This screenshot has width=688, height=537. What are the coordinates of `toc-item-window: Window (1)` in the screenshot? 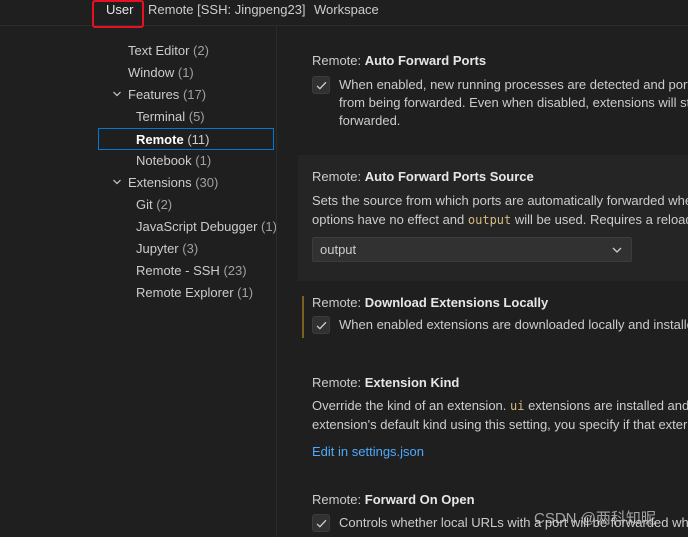 It's located at (161, 73).